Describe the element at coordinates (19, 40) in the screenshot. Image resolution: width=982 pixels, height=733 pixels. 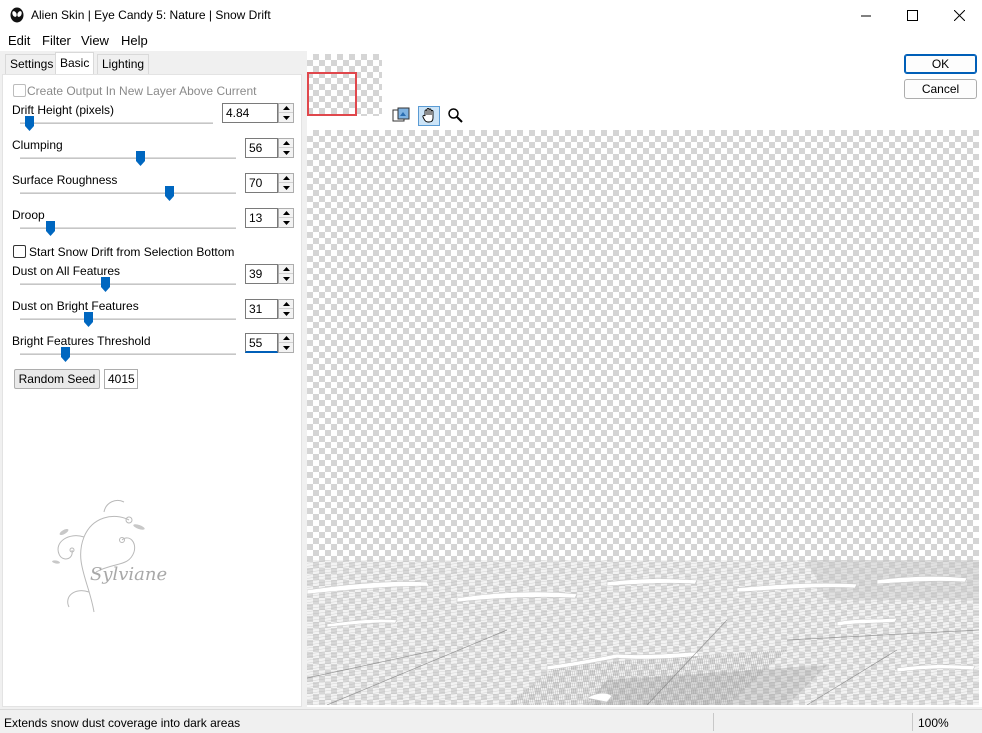
I see `menu-edit: Edit` at that location.